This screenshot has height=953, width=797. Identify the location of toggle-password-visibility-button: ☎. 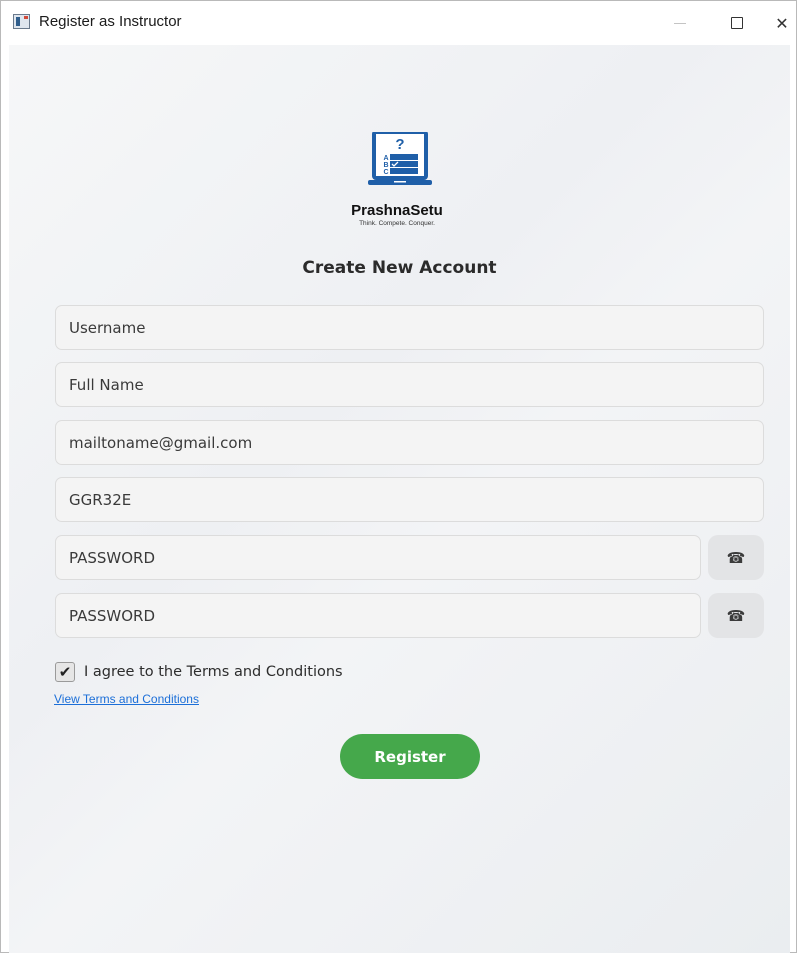
(736, 557).